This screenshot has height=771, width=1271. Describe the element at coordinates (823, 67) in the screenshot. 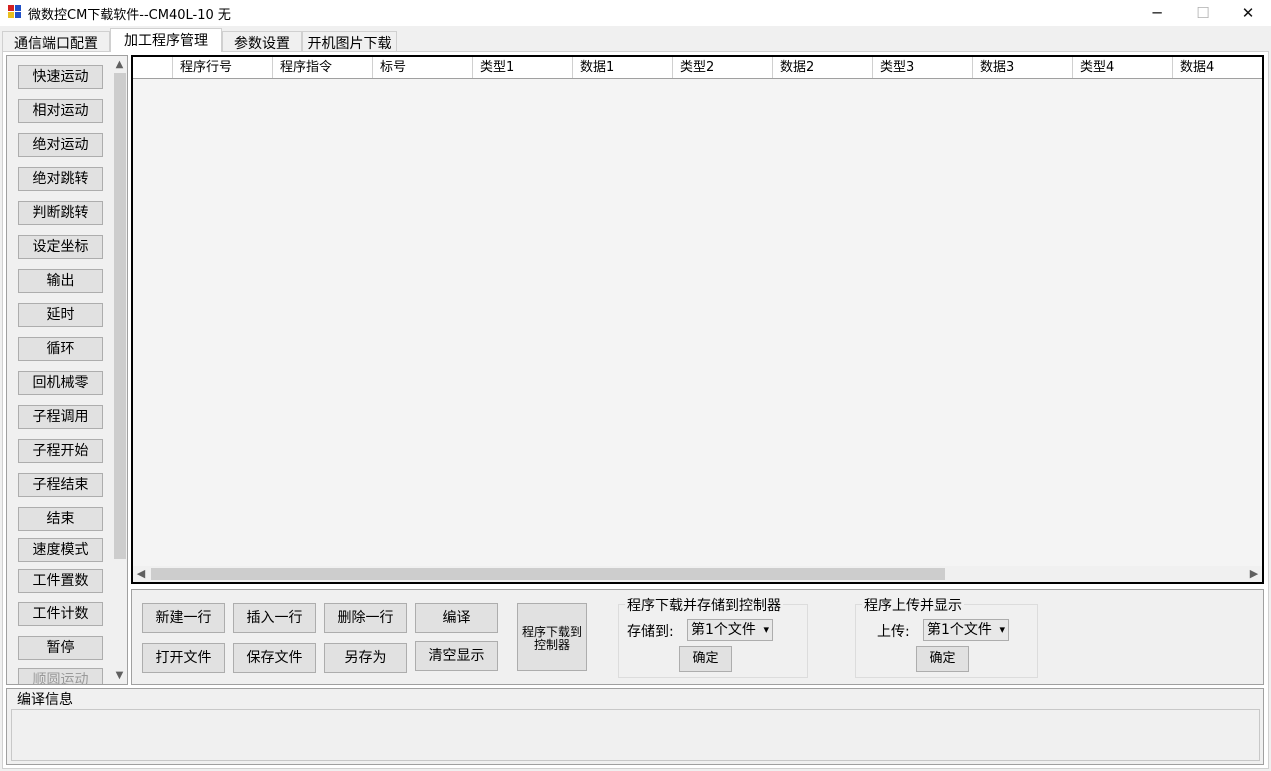

I see `col-header-data2: 数据2` at that location.